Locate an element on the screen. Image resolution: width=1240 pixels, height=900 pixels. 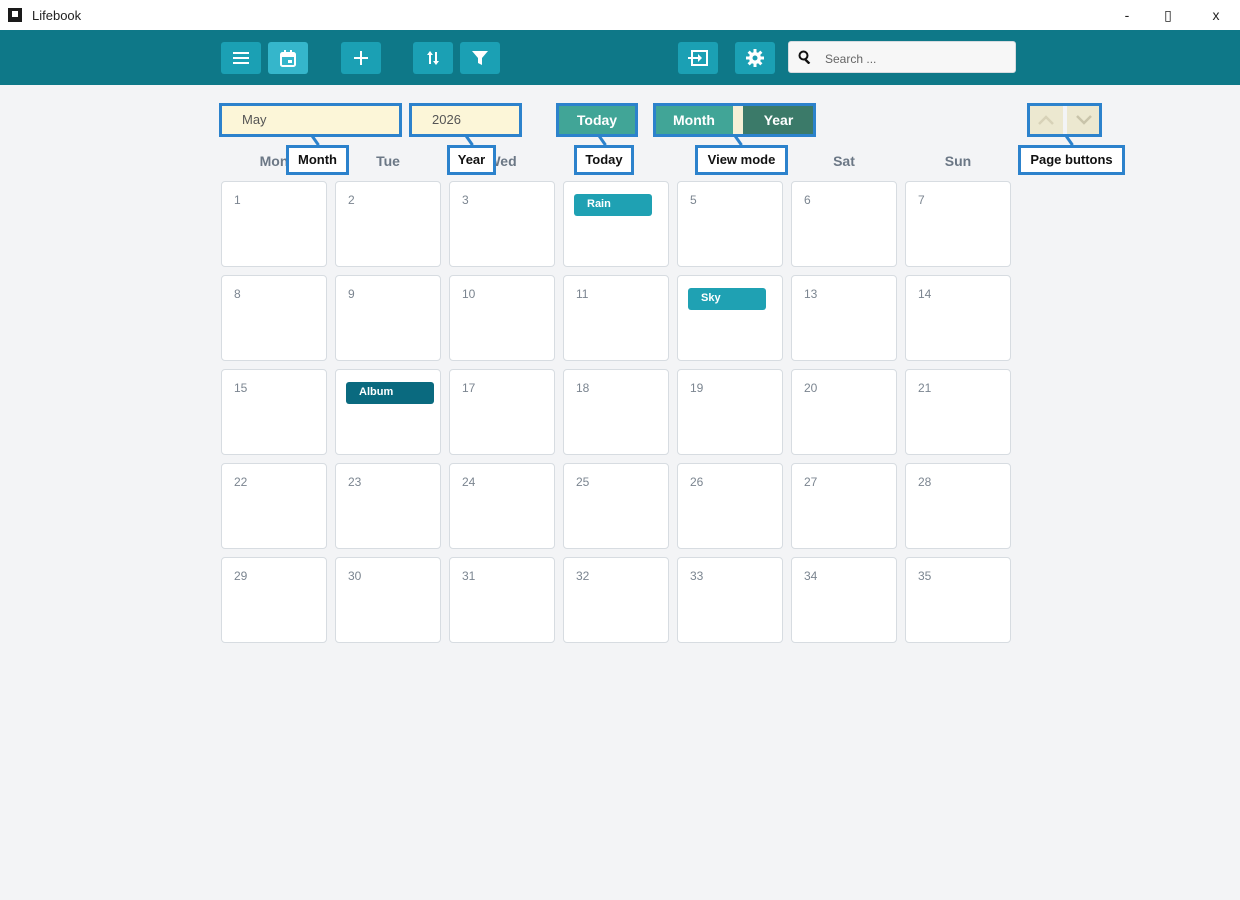
app-title: Lifebook is located at coordinates (57, 15).